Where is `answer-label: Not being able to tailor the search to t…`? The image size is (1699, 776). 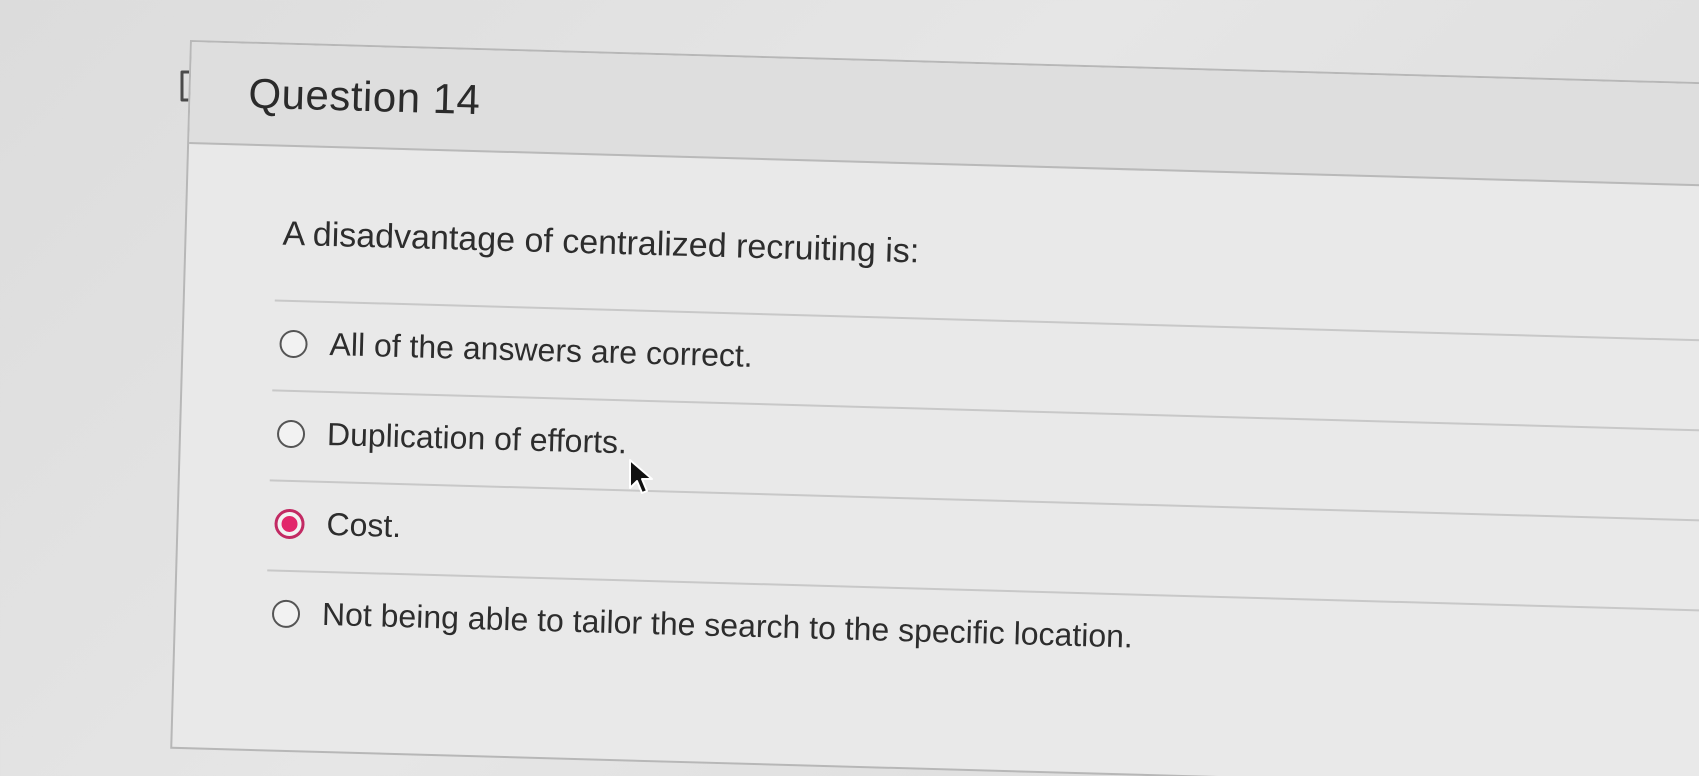 answer-label: Not being able to tailor the search to t… is located at coordinates (727, 625).